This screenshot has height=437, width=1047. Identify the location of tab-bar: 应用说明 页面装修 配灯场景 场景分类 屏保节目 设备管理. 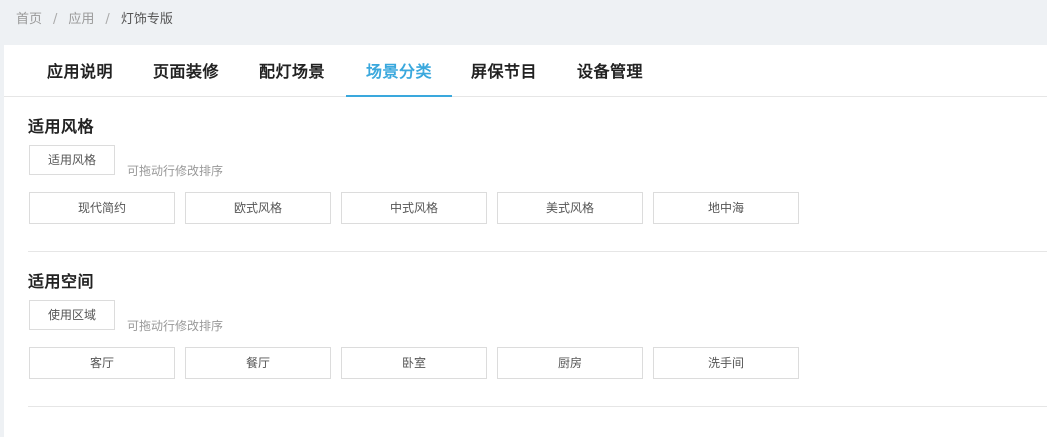
(525, 71).